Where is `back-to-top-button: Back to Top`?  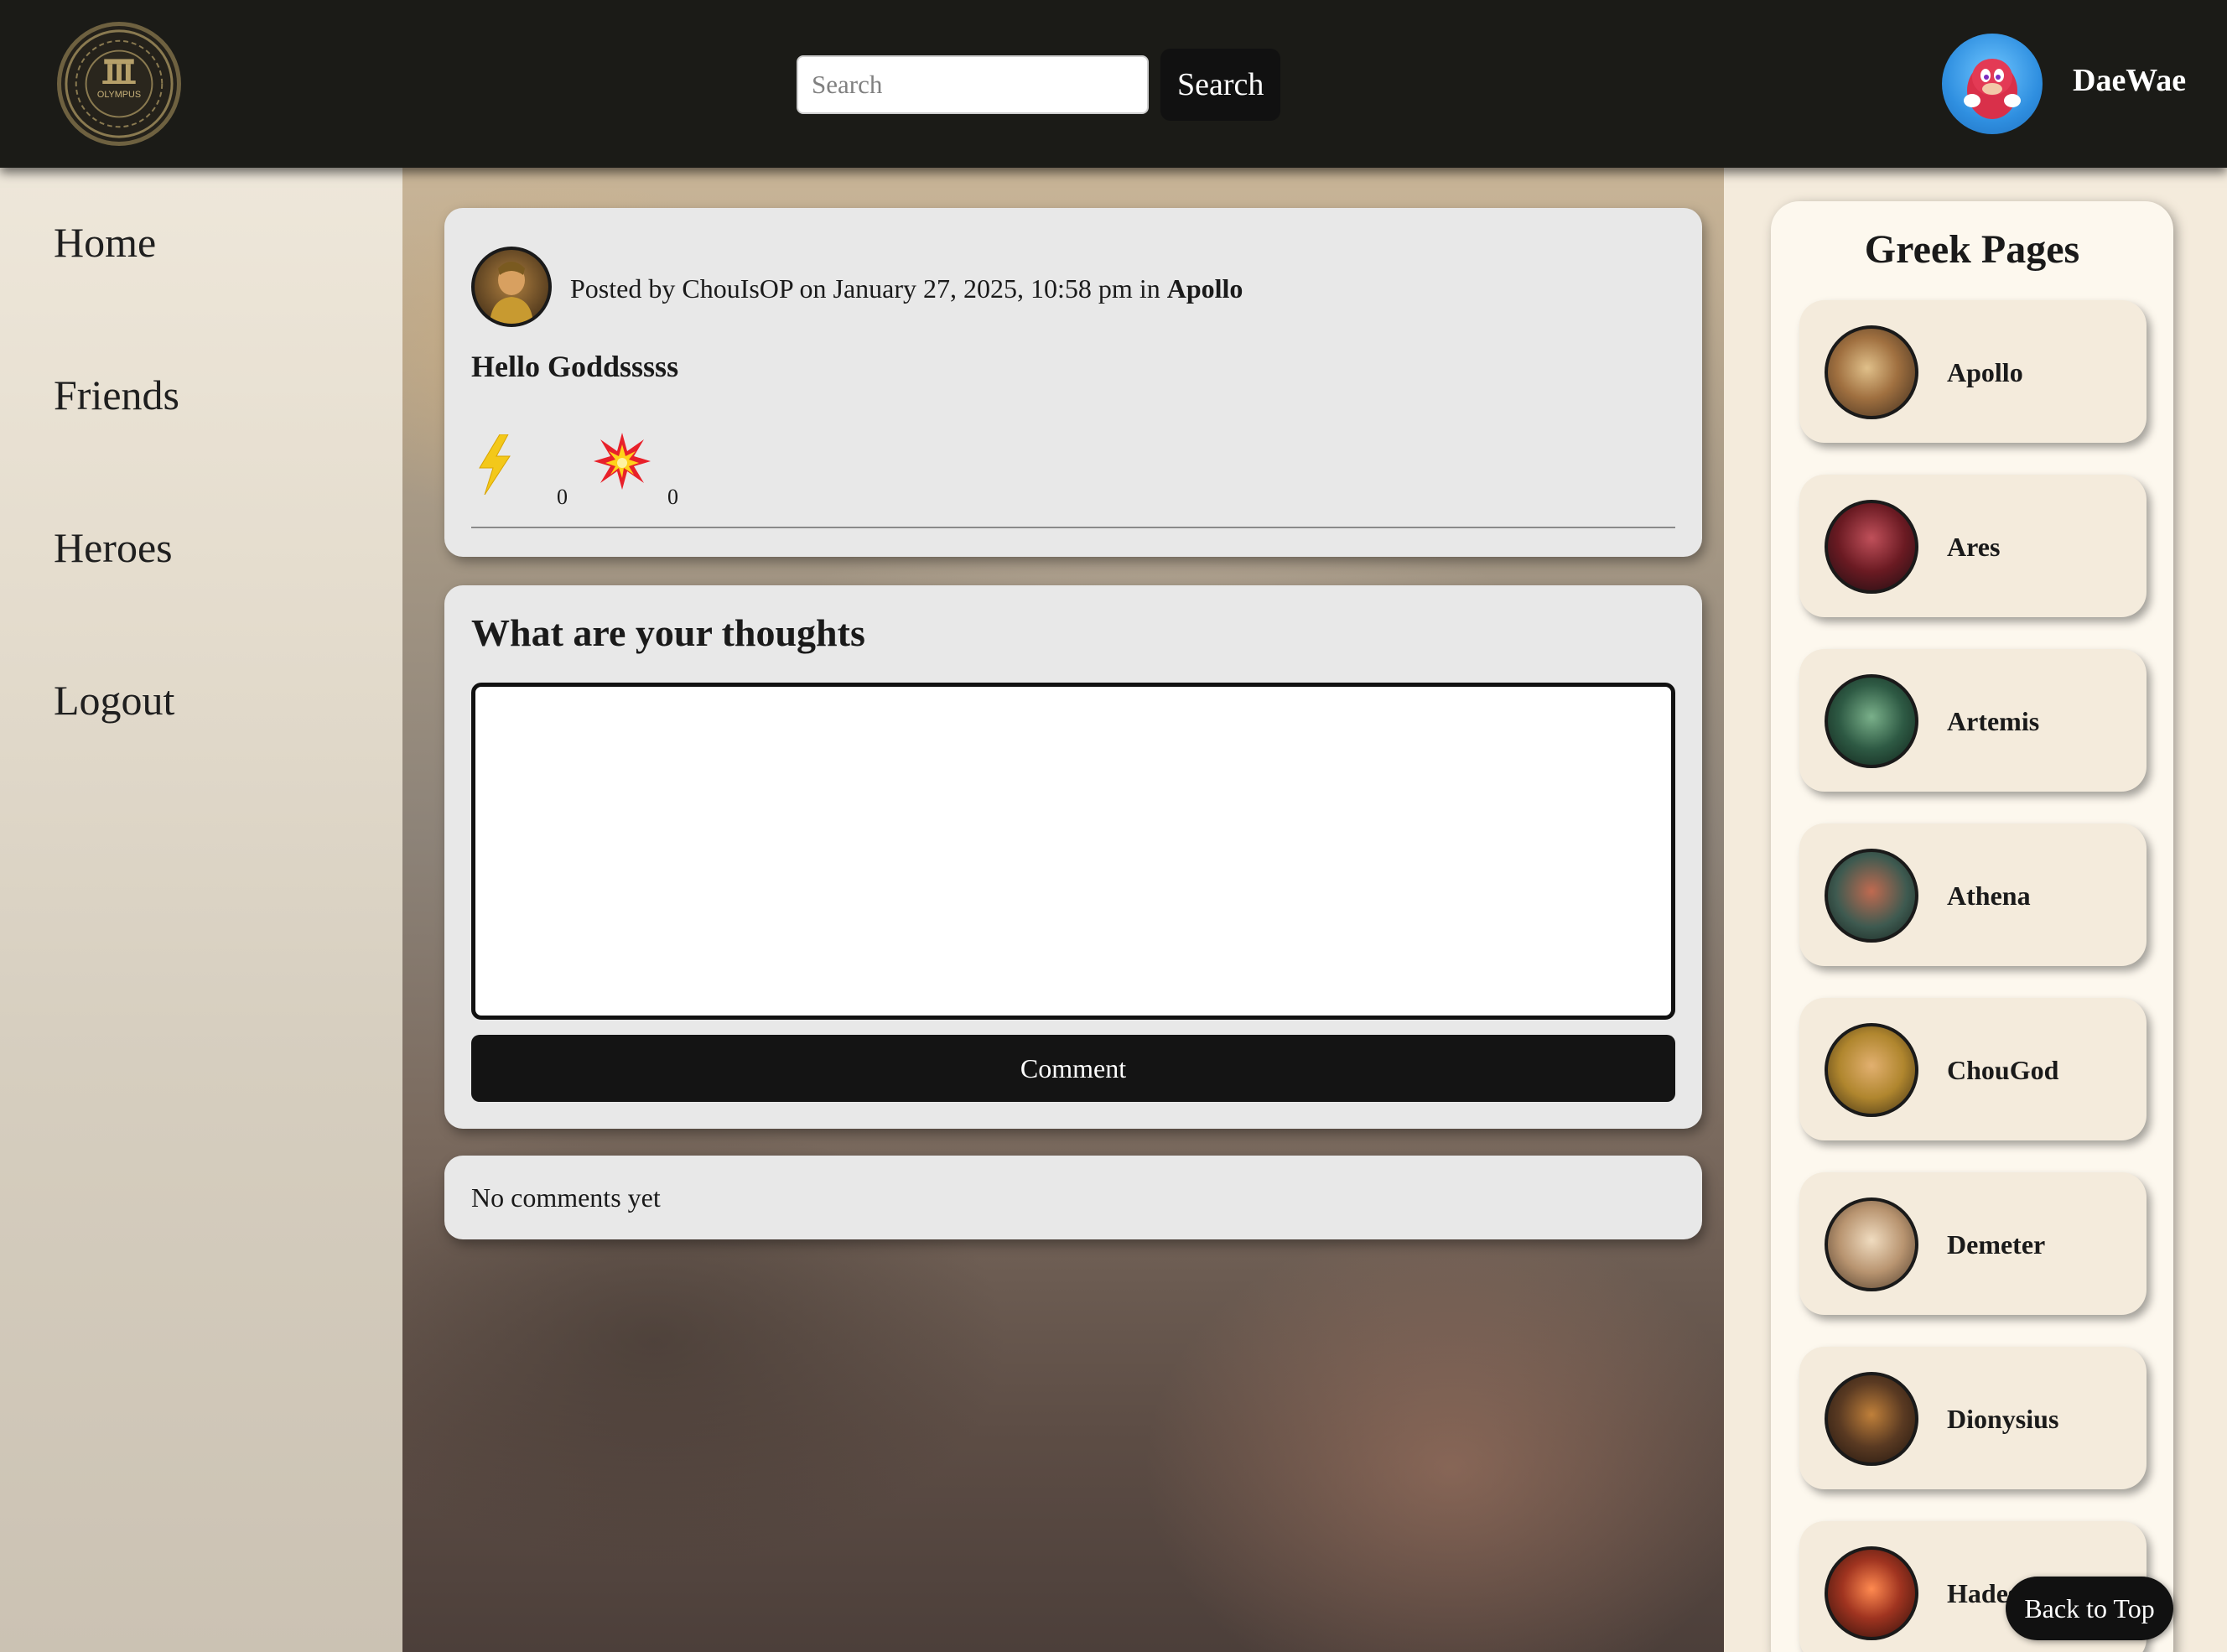
back-to-top-button: Back to Top is located at coordinates (2089, 1608).